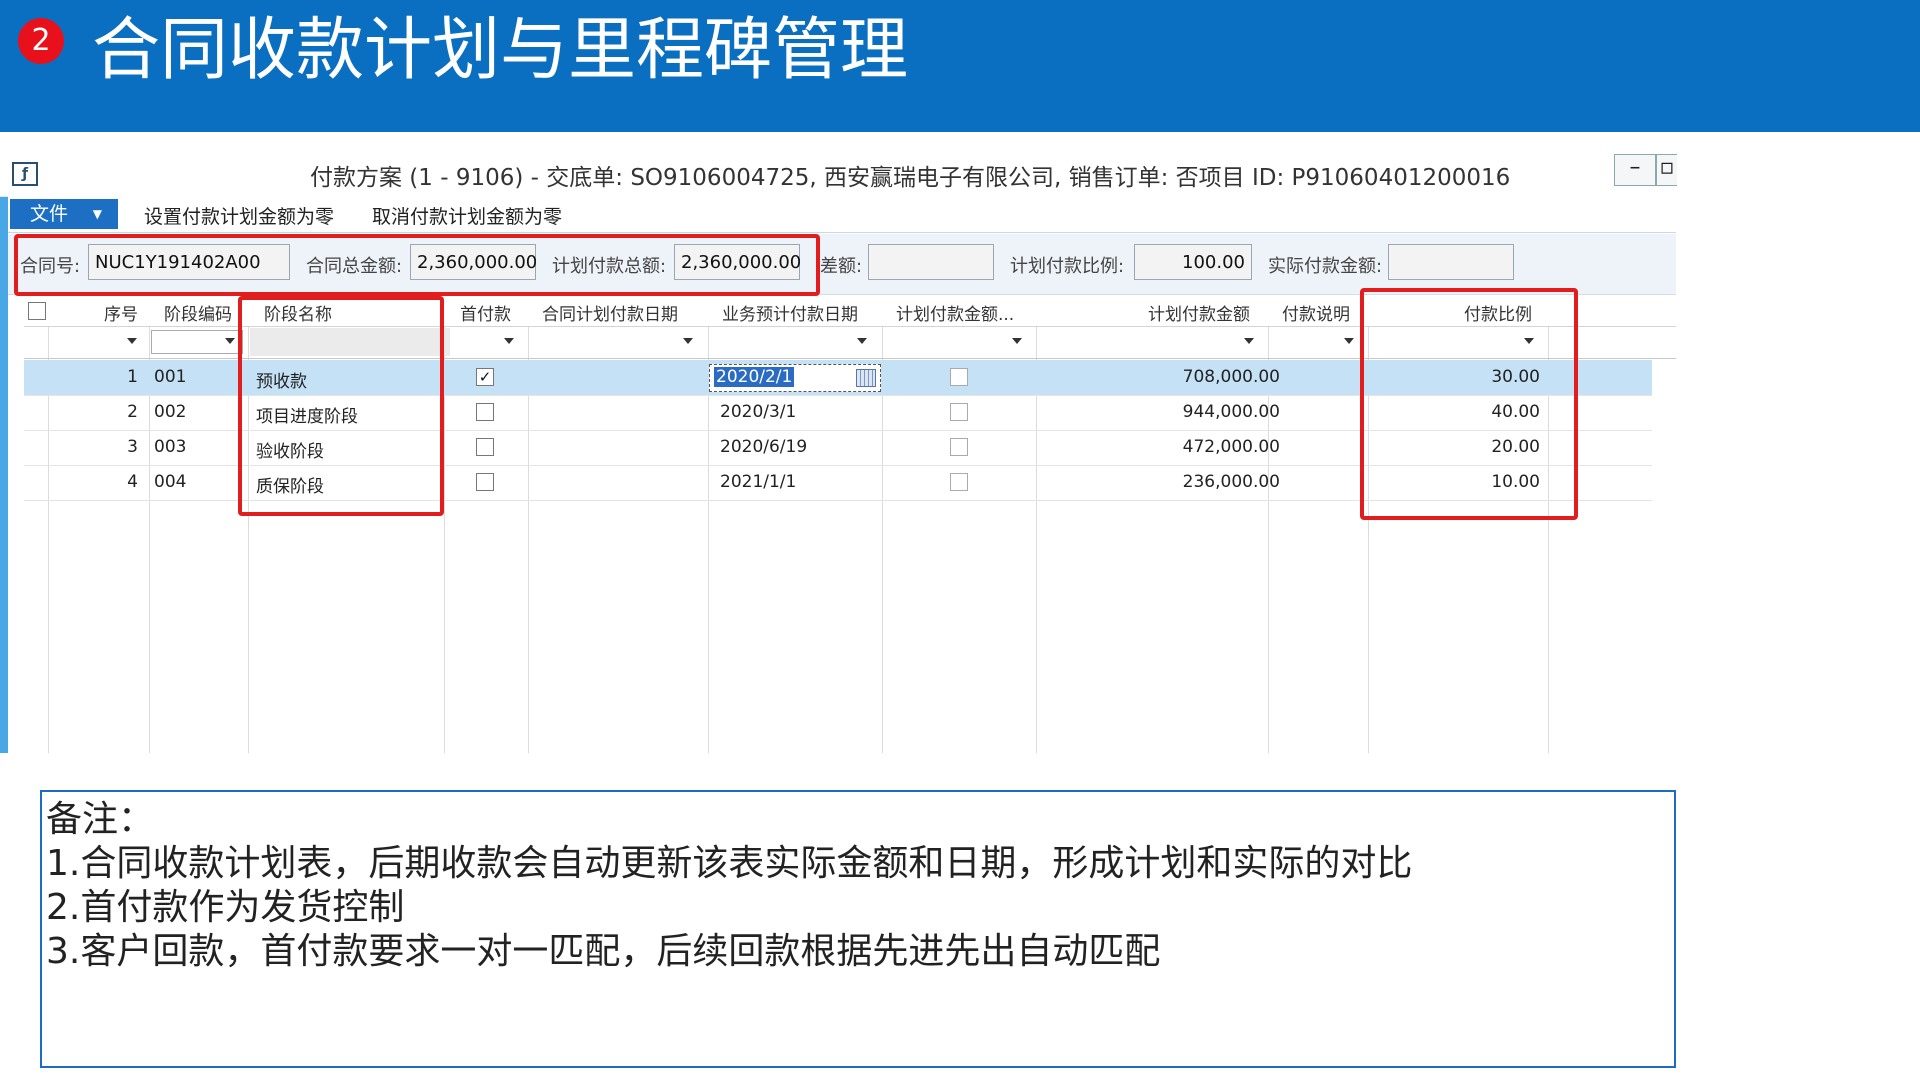  What do you see at coordinates (41, 41) in the screenshot?
I see `step-badge: 2` at bounding box center [41, 41].